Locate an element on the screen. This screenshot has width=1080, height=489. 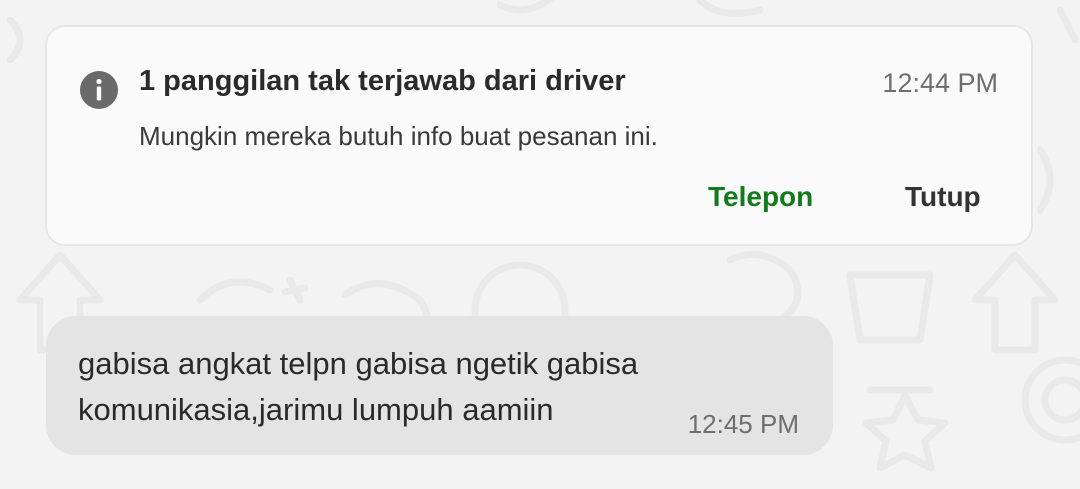
notification-title: 1 panggilan tak terjawab dari driver is located at coordinates (382, 81).